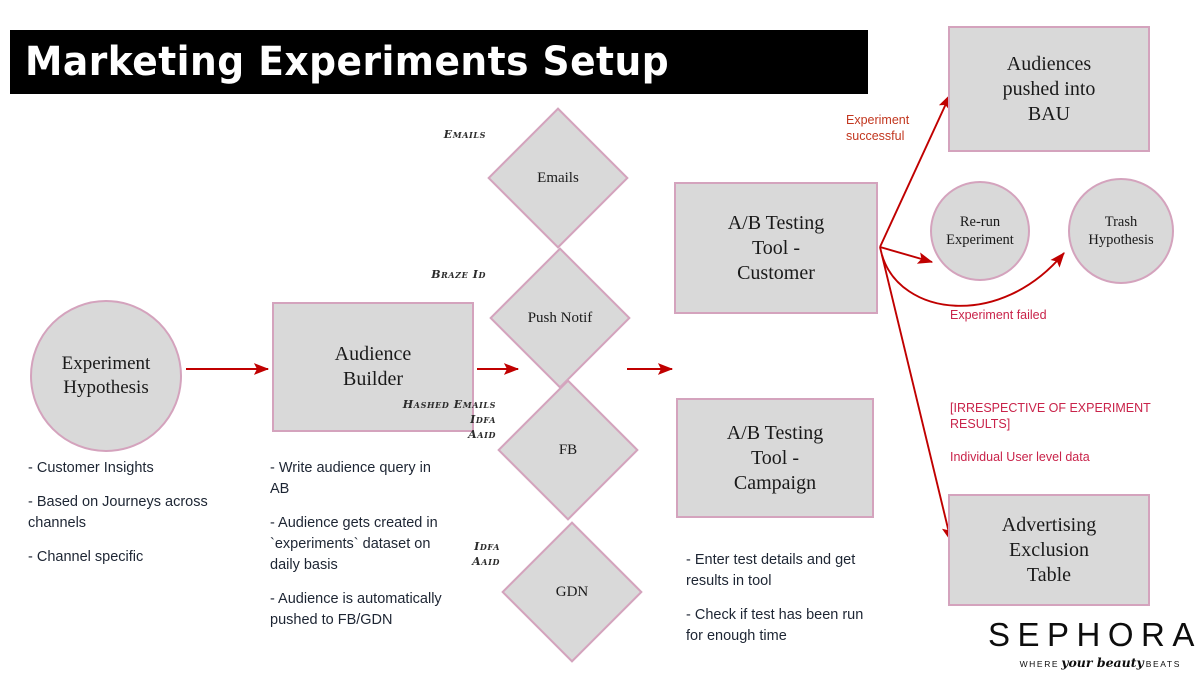 Image resolution: width=1200 pixels, height=676 pixels. I want to click on channel-id-tag-gdn: Idfa Aaid, so click(486, 554).